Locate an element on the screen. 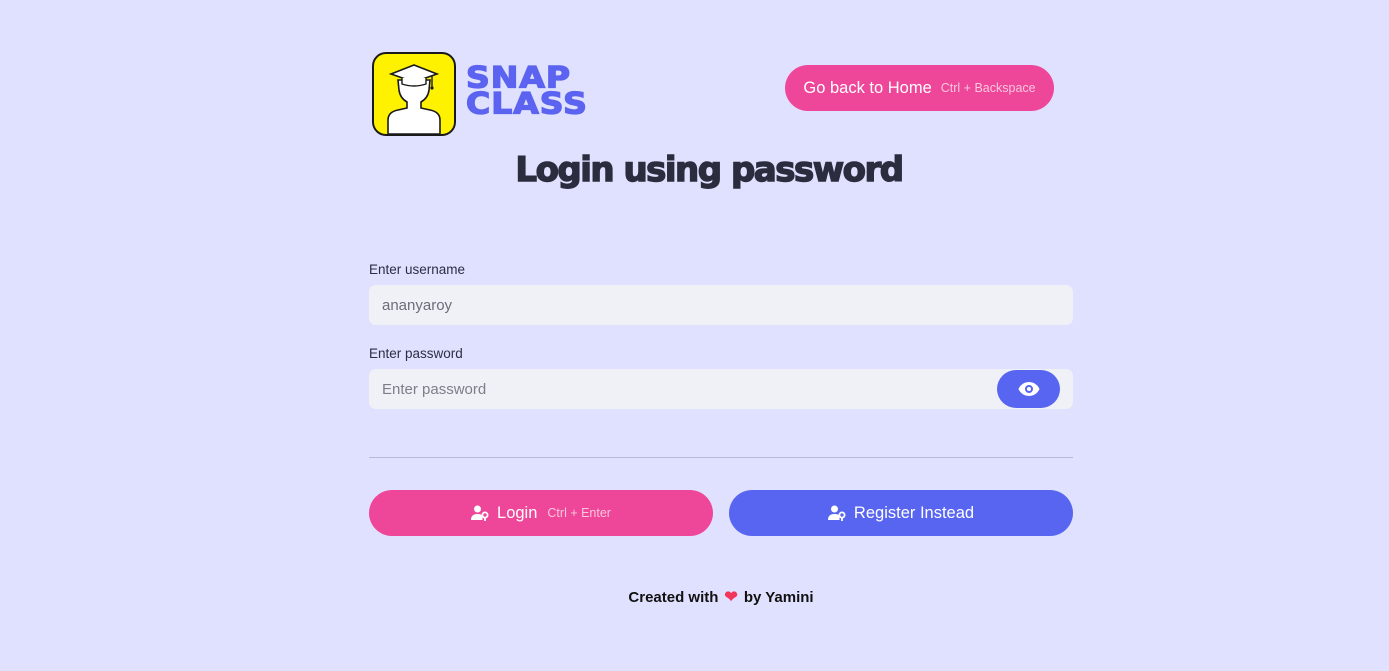  username-label: Enter username is located at coordinates (417, 269).